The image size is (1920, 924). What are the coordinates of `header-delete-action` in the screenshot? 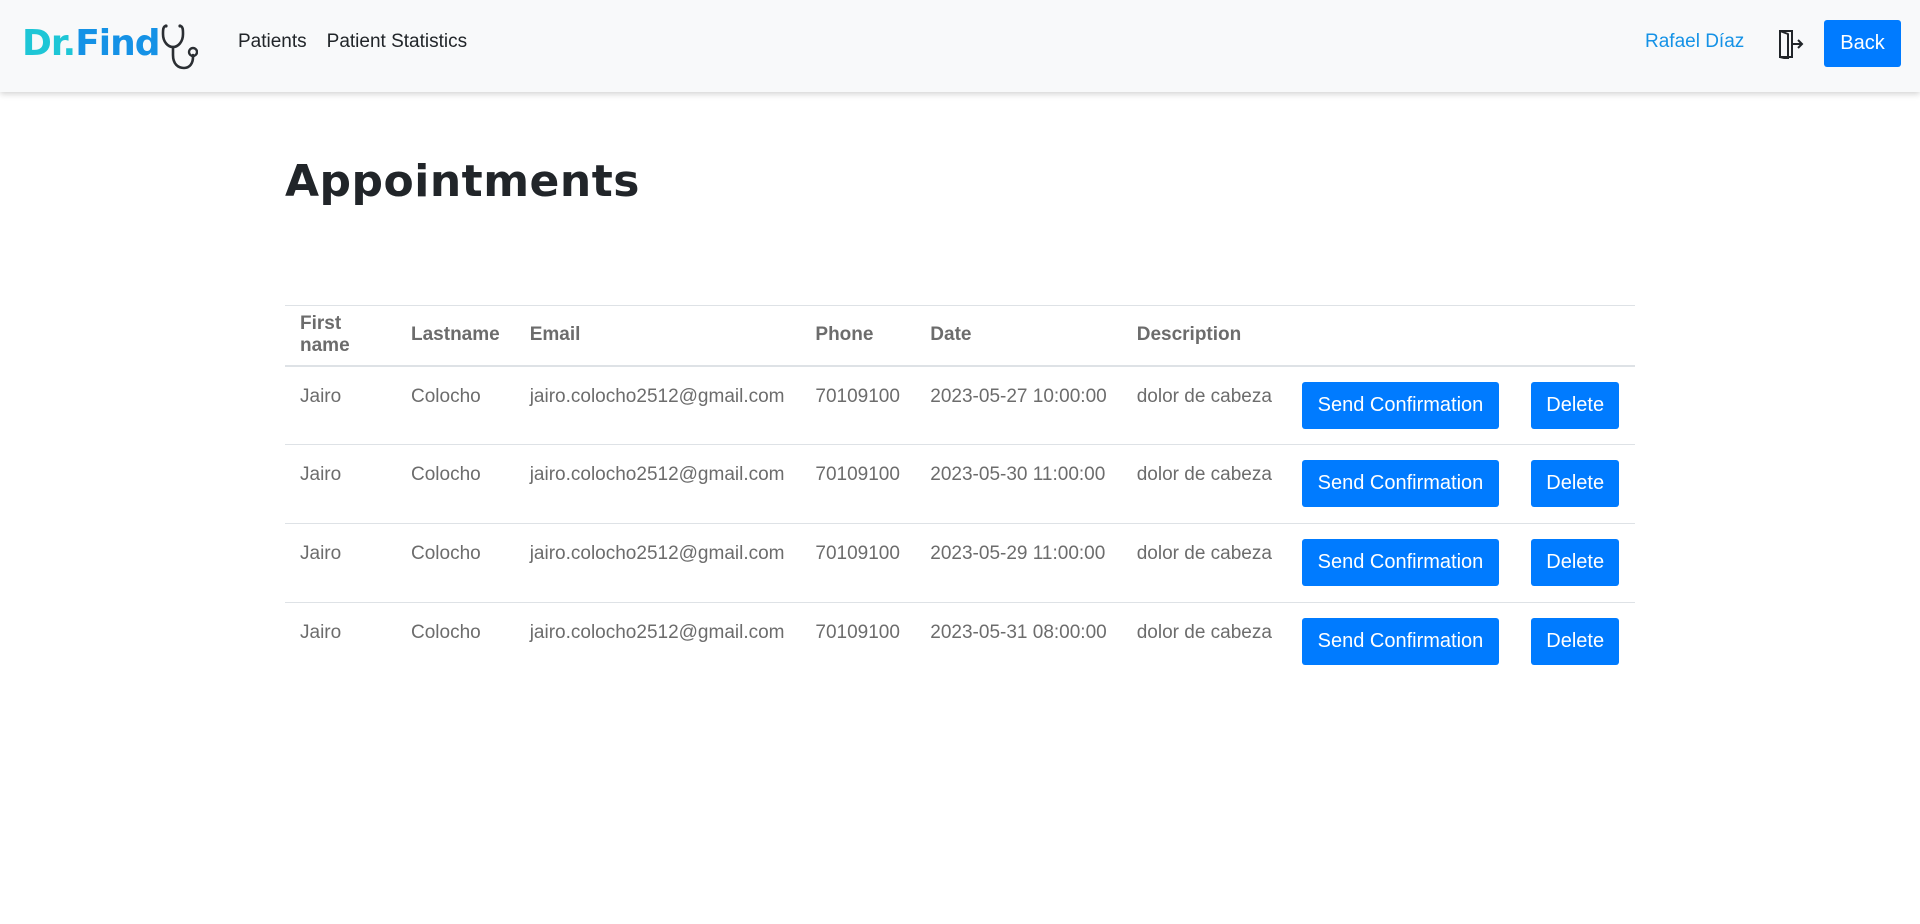 It's located at (1575, 336).